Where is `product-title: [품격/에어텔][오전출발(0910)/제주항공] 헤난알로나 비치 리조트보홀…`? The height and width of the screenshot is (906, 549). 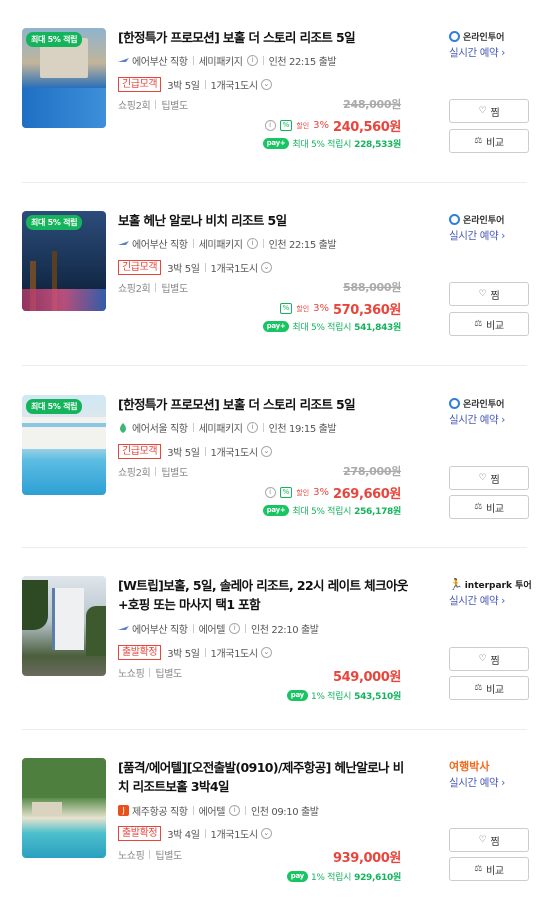 product-title: [품격/에어텔][오전출발(0910)/제주항공] 헤난알로나 비치 리조트보홀… is located at coordinates (263, 777).